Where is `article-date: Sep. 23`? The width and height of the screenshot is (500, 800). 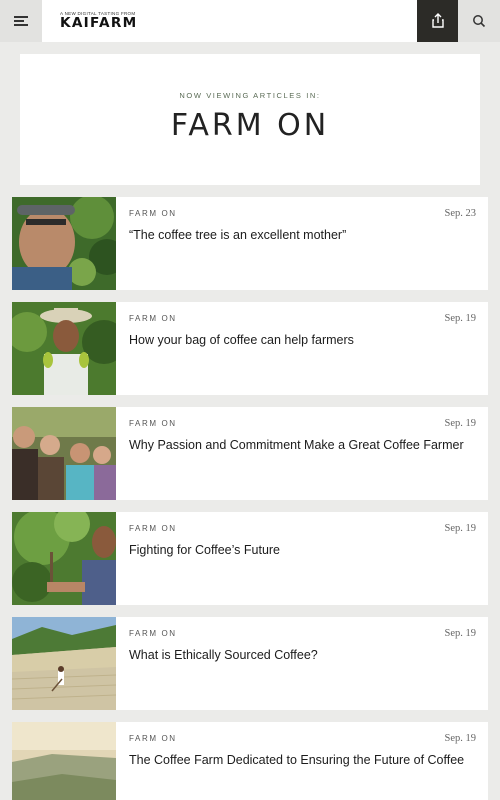
article-date: Sep. 23 is located at coordinates (460, 213).